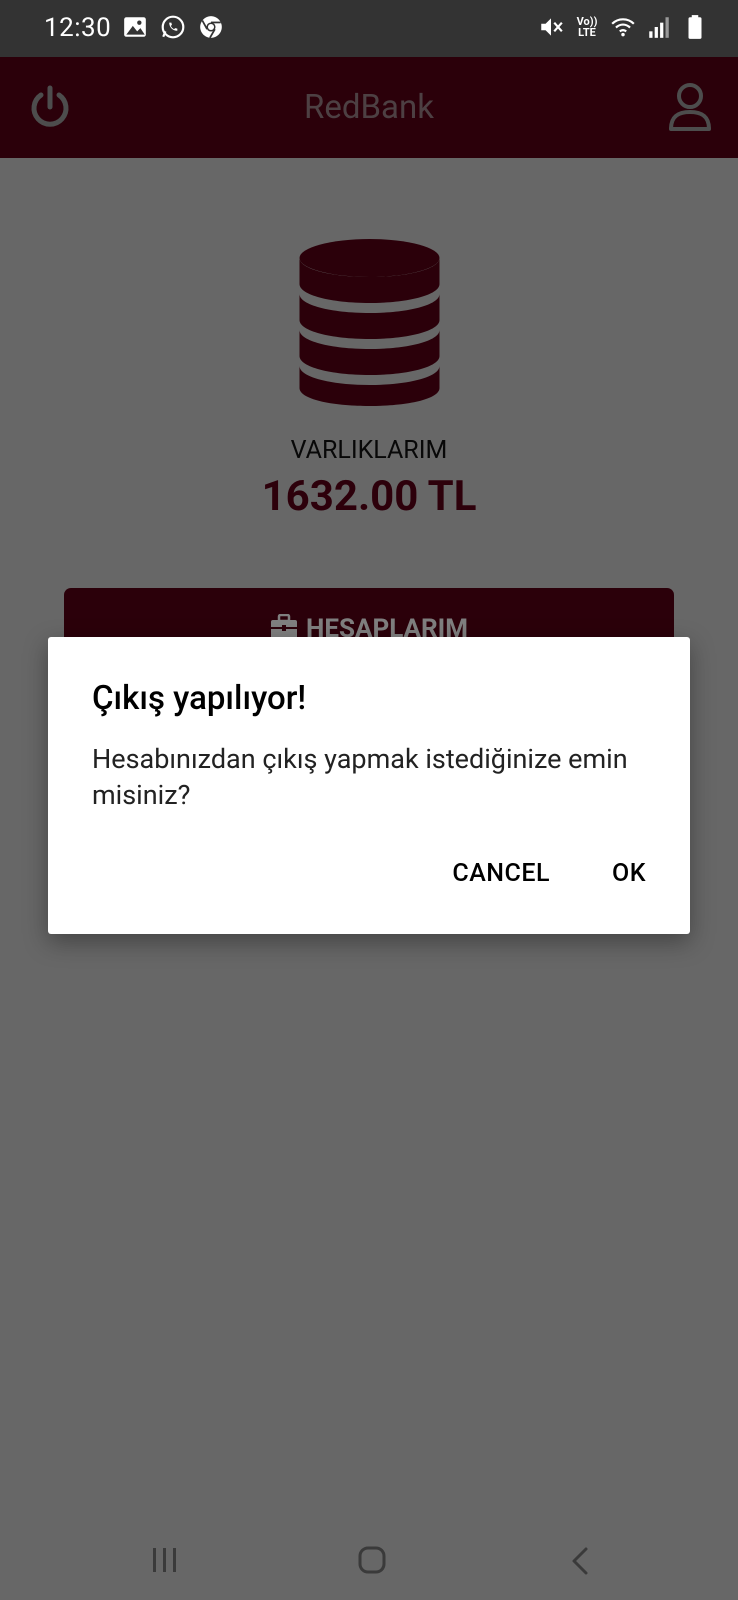 The height and width of the screenshot is (1600, 738). I want to click on dialog-title: Çıkış yapılıyor!, so click(199, 698).